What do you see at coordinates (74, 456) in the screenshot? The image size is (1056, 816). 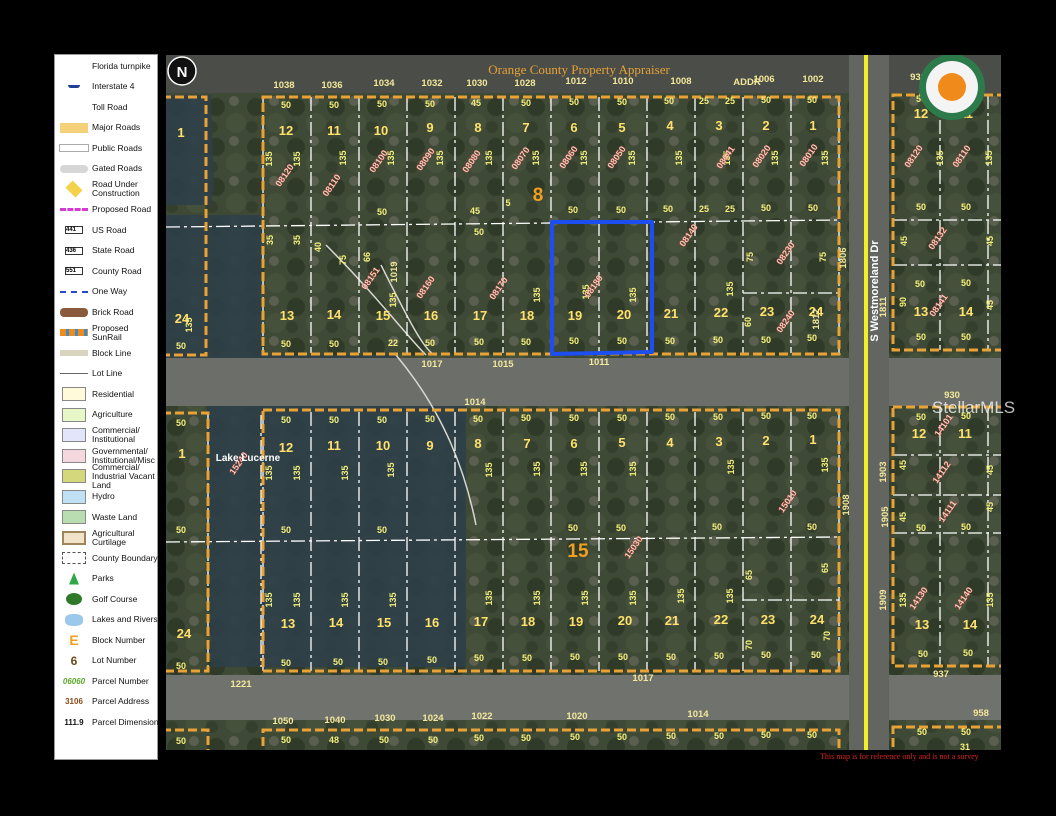 I see `governmental-swatch` at bounding box center [74, 456].